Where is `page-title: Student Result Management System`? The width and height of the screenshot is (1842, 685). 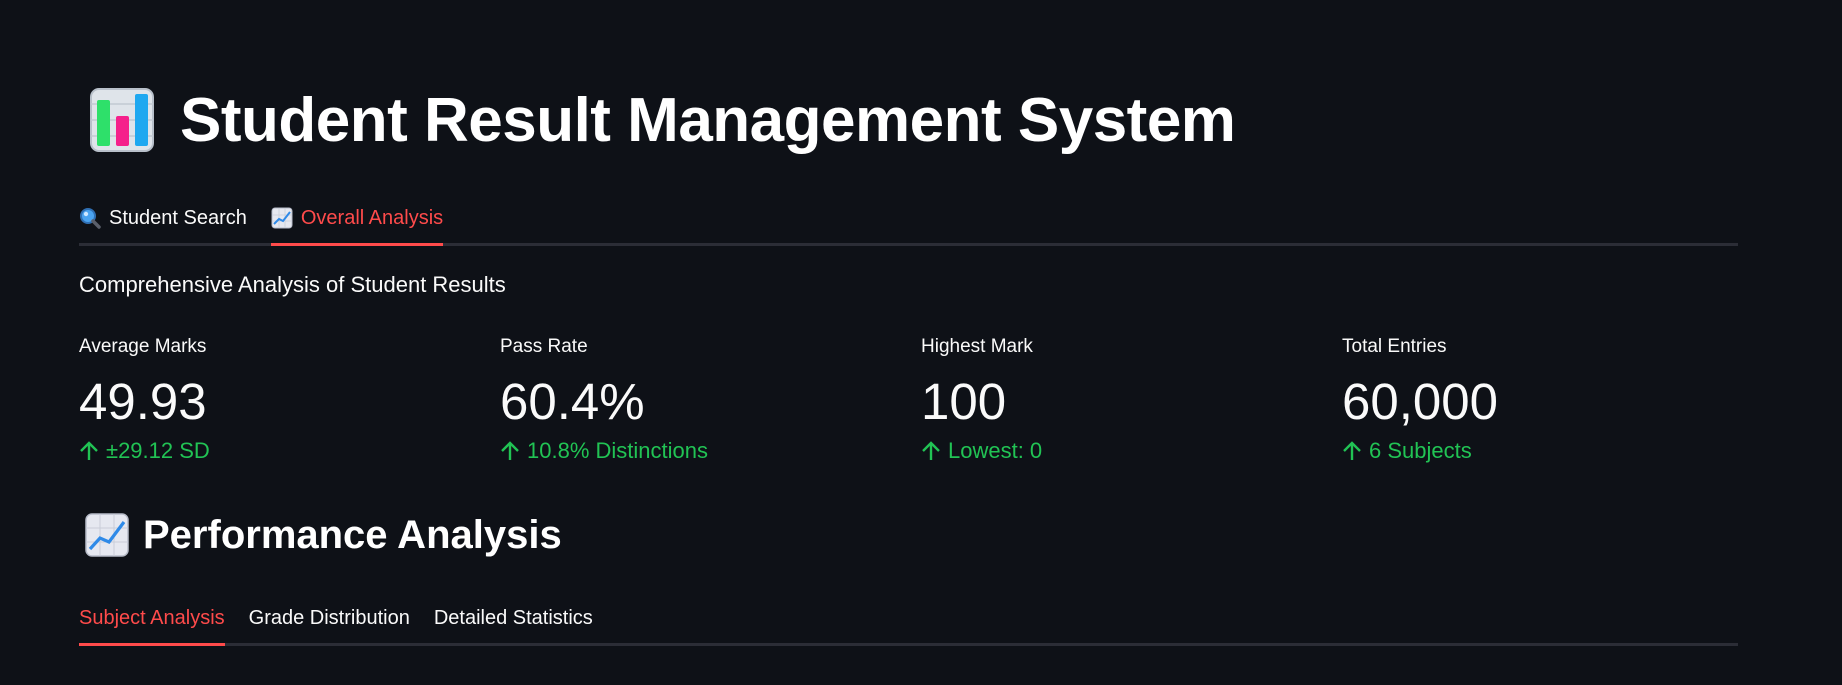
page-title: Student Result Management System is located at coordinates (708, 120).